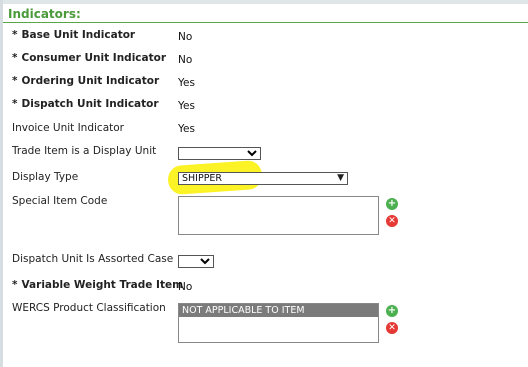  What do you see at coordinates (89, 308) in the screenshot?
I see `wercs-label: WERCS Product Classification` at bounding box center [89, 308].